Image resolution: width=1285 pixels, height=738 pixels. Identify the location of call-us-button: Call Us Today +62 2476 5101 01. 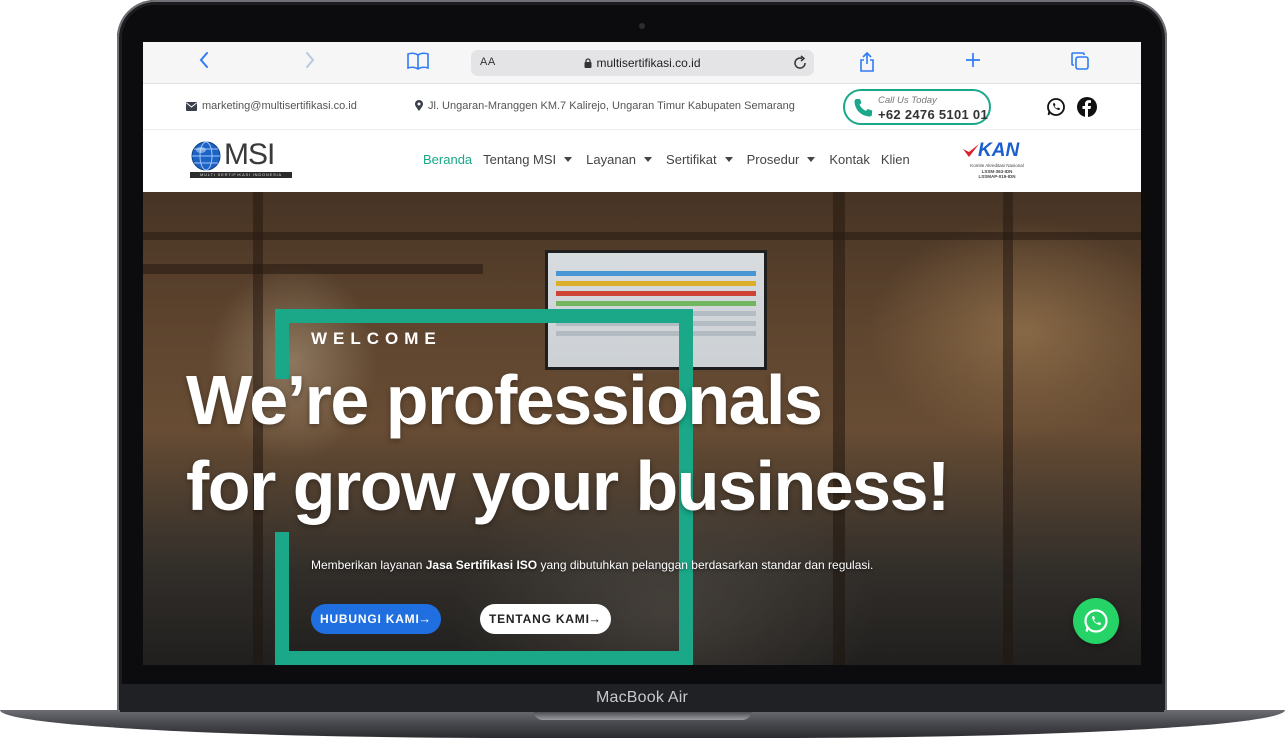
(917, 107).